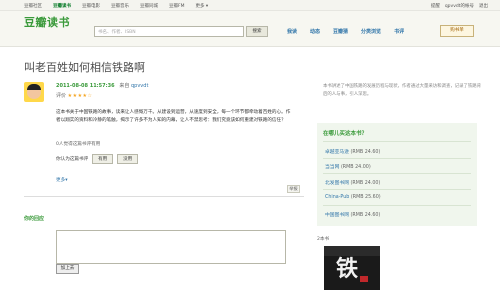  I want to click on douban-book-logo: 豆瓣读书, so click(47, 22).